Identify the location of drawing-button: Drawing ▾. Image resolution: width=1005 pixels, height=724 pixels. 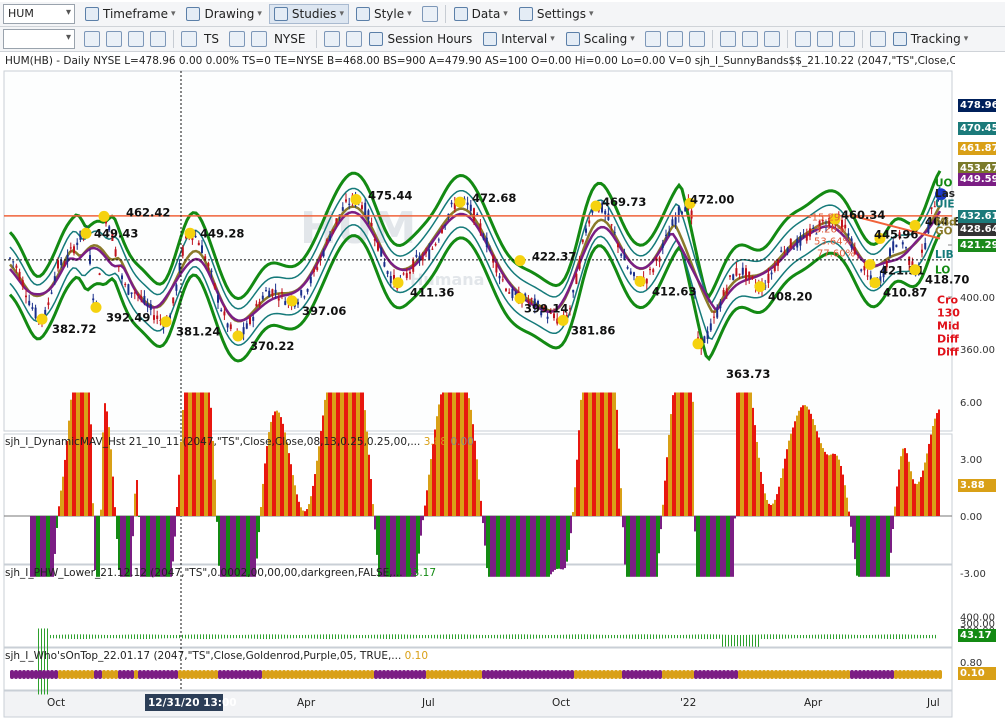
(223, 14).